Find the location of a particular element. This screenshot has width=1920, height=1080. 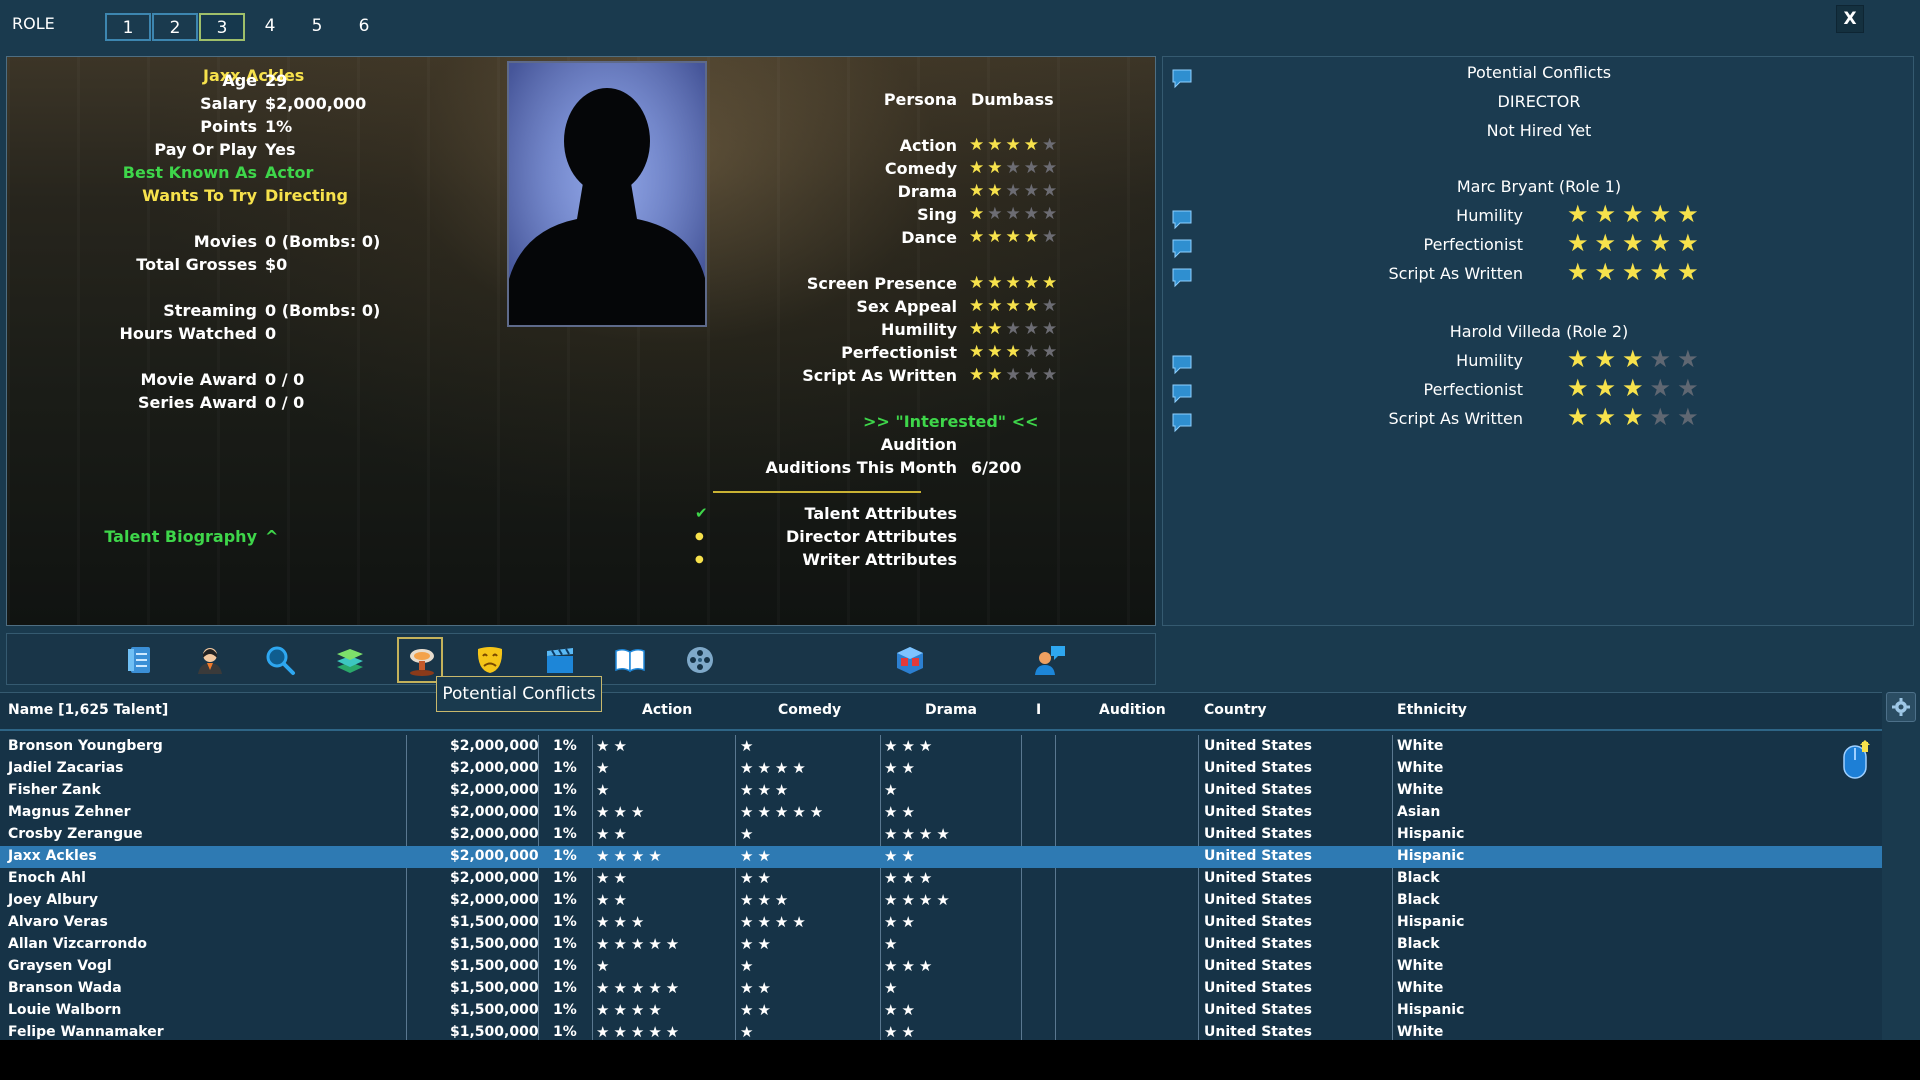

cell-drama-stars: ★★★ is located at coordinates (910, 878).